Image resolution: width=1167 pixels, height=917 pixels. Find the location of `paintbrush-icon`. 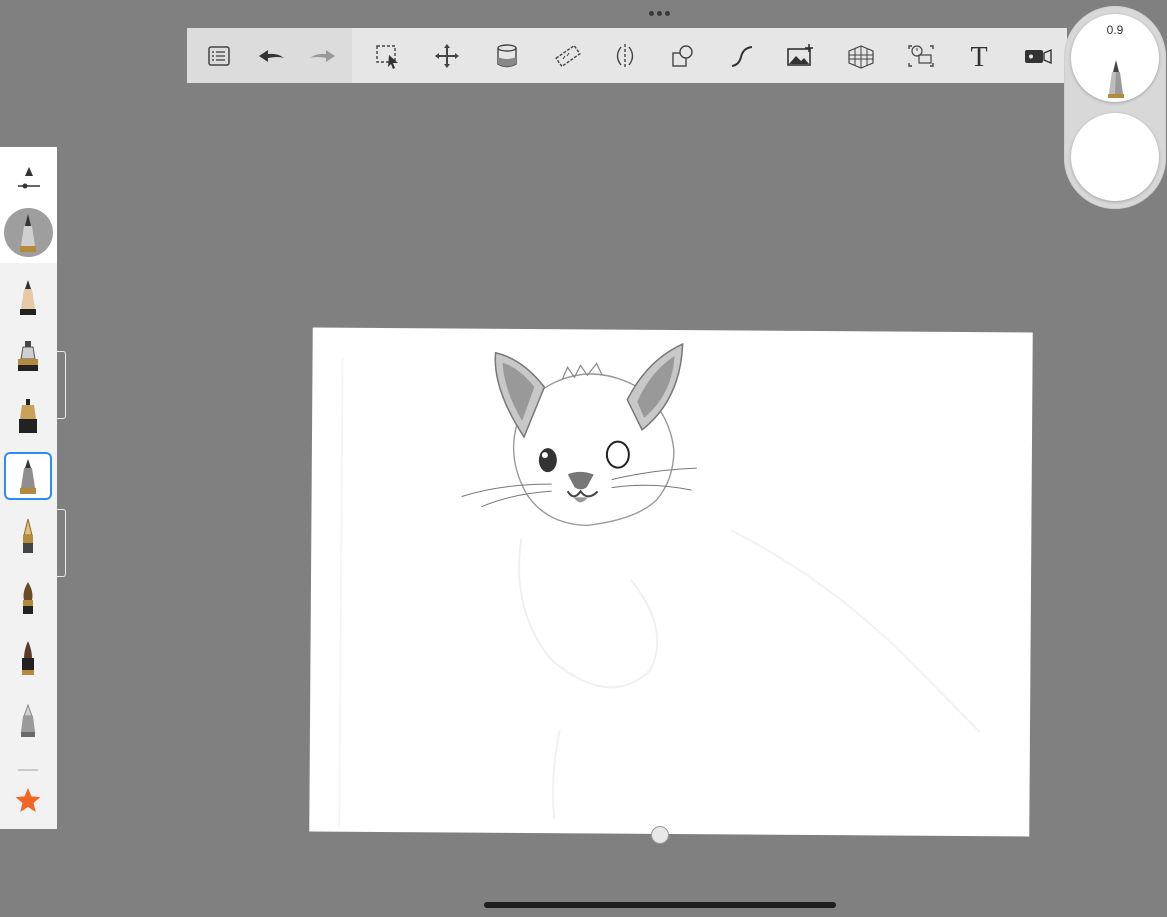

paintbrush-icon is located at coordinates (28, 598).